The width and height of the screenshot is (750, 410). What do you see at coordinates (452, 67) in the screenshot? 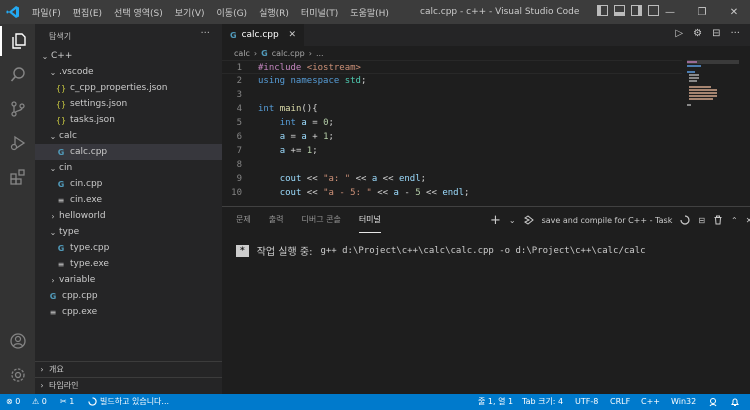
I see `code-line: 1 #include <iostream>` at bounding box center [452, 67].